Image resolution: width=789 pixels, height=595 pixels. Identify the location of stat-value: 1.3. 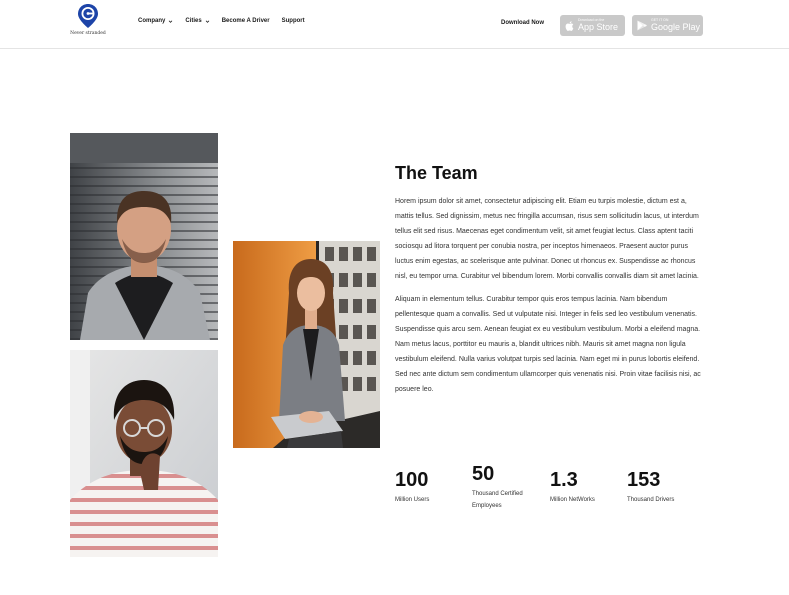
(564, 480).